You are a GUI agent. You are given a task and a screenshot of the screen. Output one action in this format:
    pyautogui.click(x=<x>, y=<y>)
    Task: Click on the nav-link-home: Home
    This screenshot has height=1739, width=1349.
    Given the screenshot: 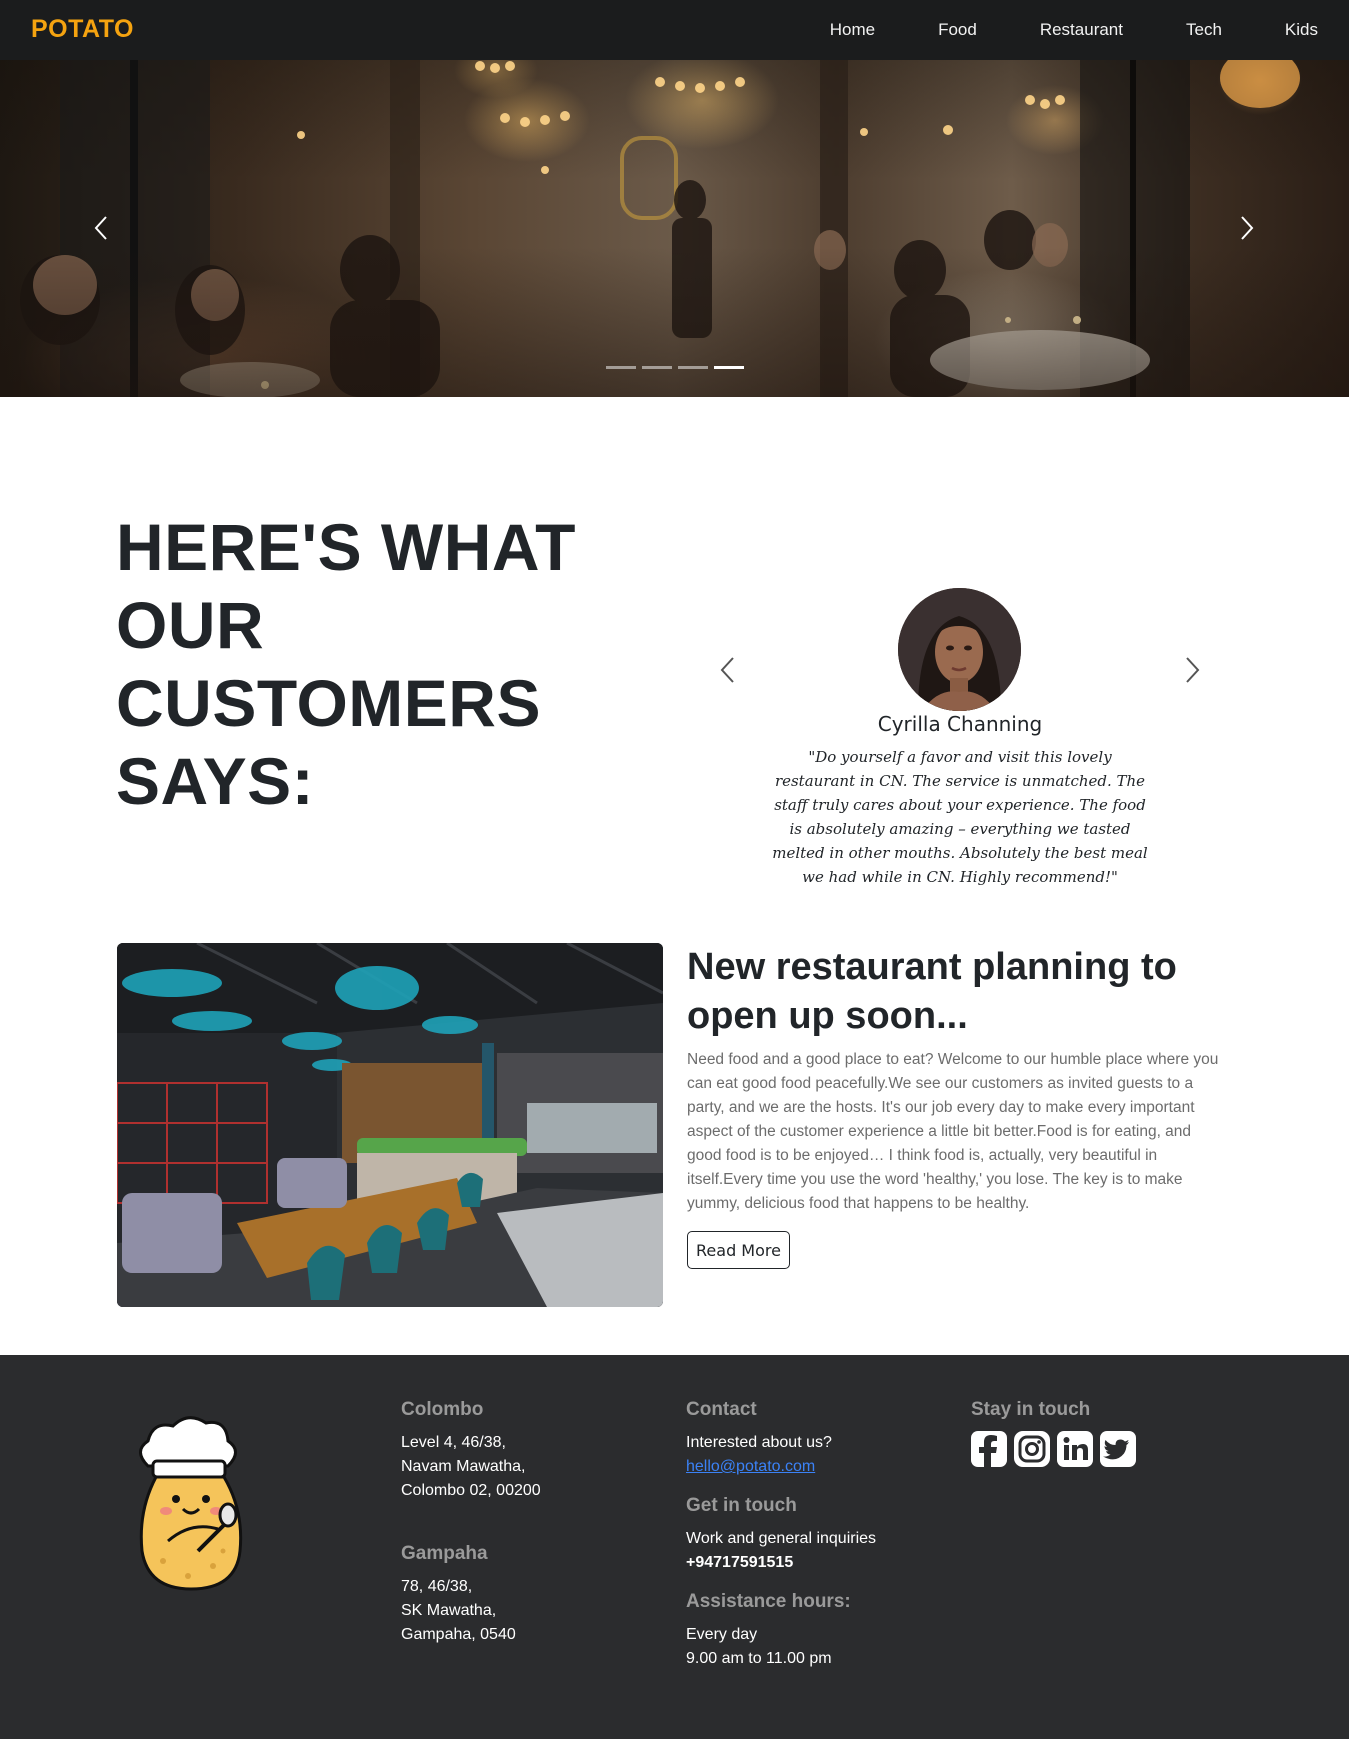 What is the action you would take?
    pyautogui.click(x=852, y=30)
    